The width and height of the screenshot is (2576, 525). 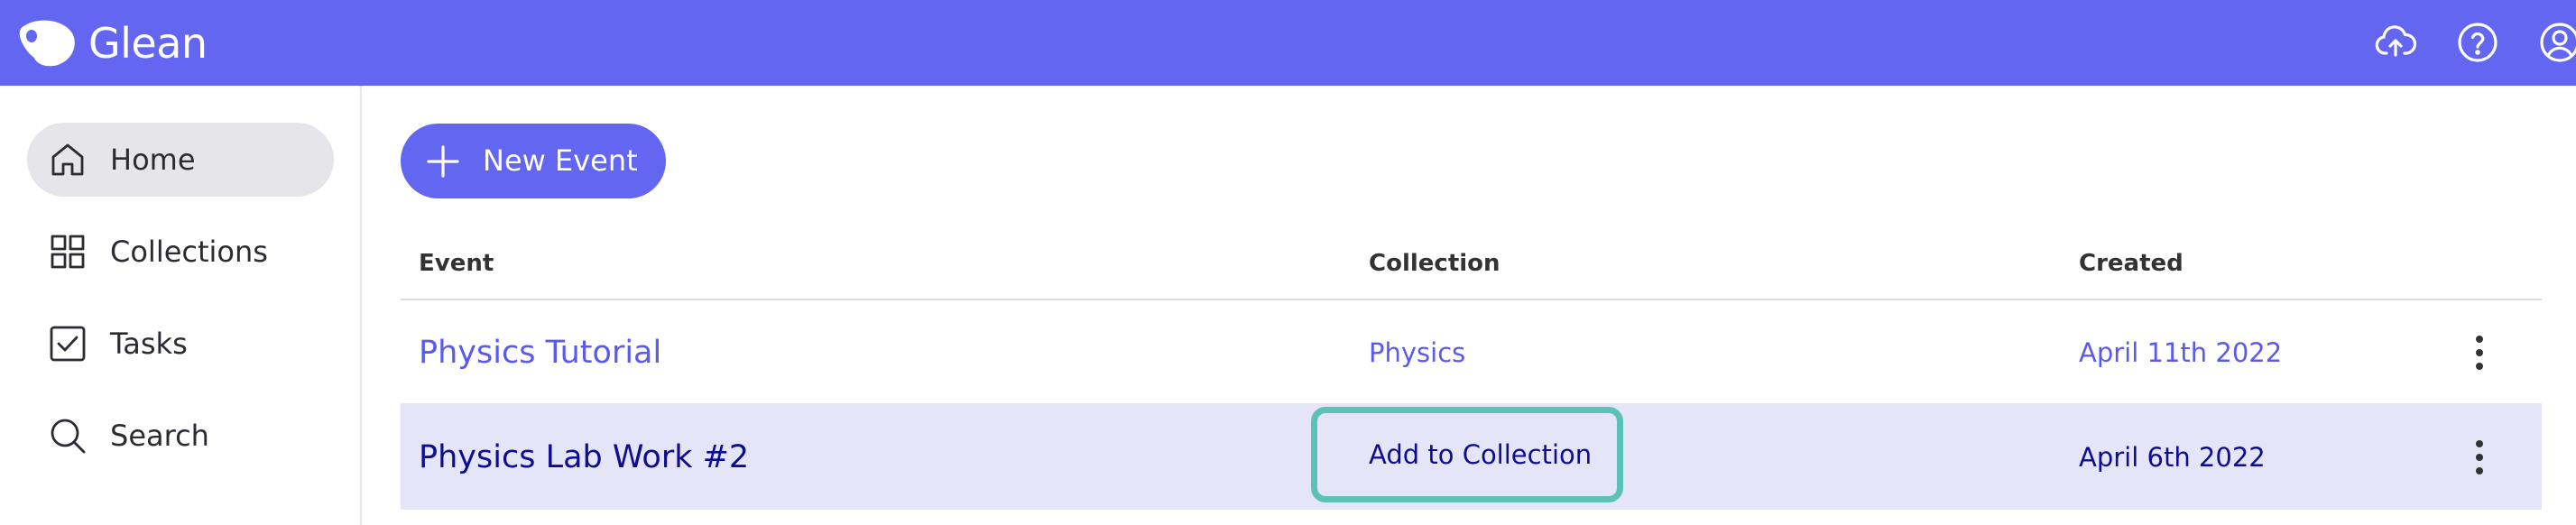 I want to click on table-header: Event Collection Created, so click(x=1471, y=265).